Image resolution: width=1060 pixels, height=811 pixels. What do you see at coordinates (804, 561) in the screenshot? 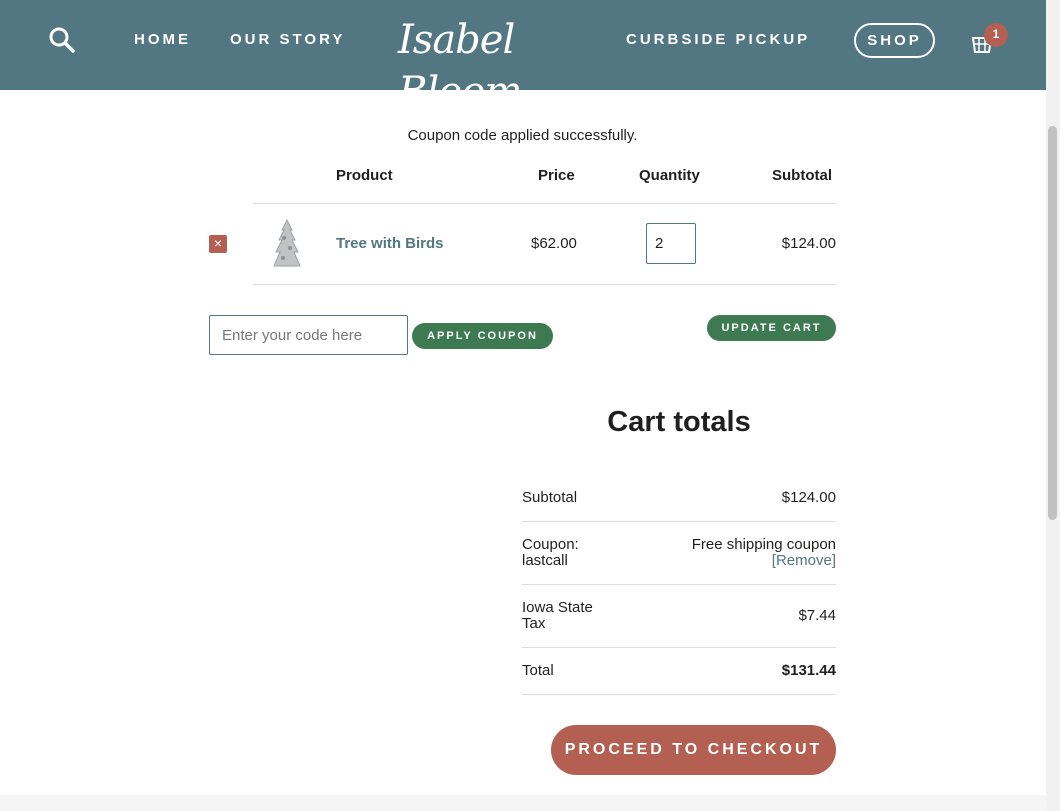
I see `remove-coupon-link: [Remove]` at bounding box center [804, 561].